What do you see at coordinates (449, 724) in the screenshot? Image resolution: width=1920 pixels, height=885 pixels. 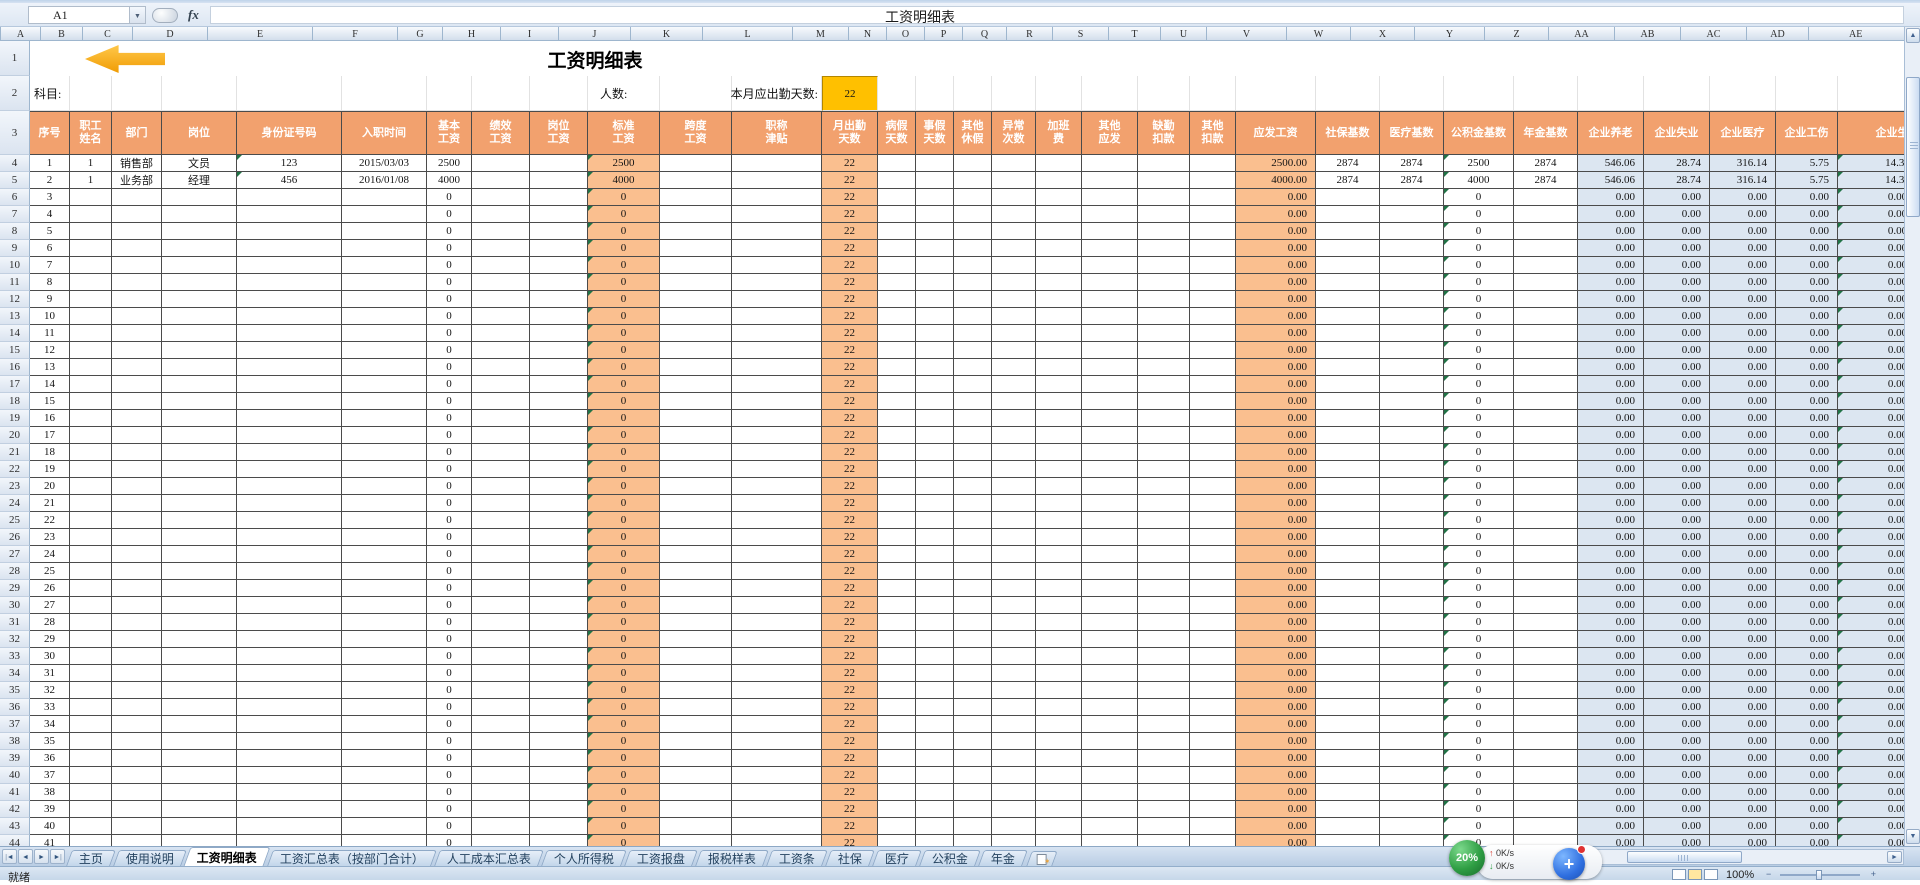 I see `cell-G37: 0` at bounding box center [449, 724].